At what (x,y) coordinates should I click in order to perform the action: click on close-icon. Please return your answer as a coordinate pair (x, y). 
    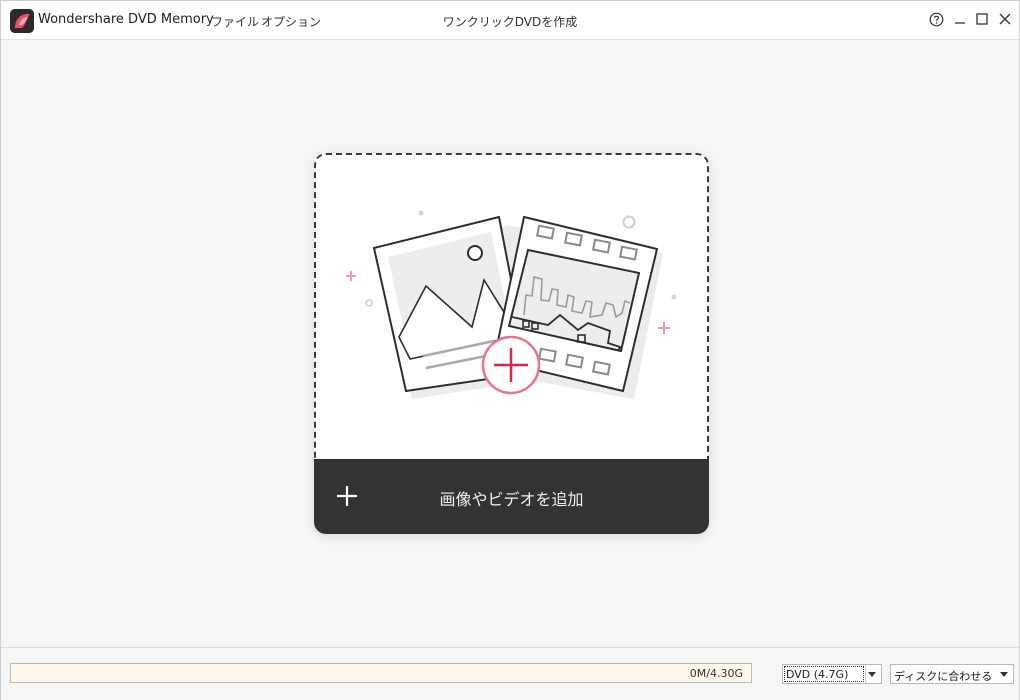
    Looking at the image, I should click on (1005, 19).